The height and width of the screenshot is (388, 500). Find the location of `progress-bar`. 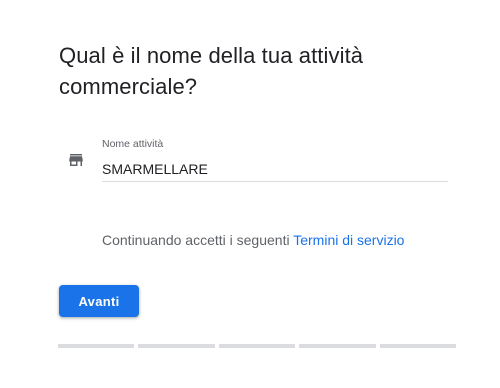

progress-bar is located at coordinates (257, 346).